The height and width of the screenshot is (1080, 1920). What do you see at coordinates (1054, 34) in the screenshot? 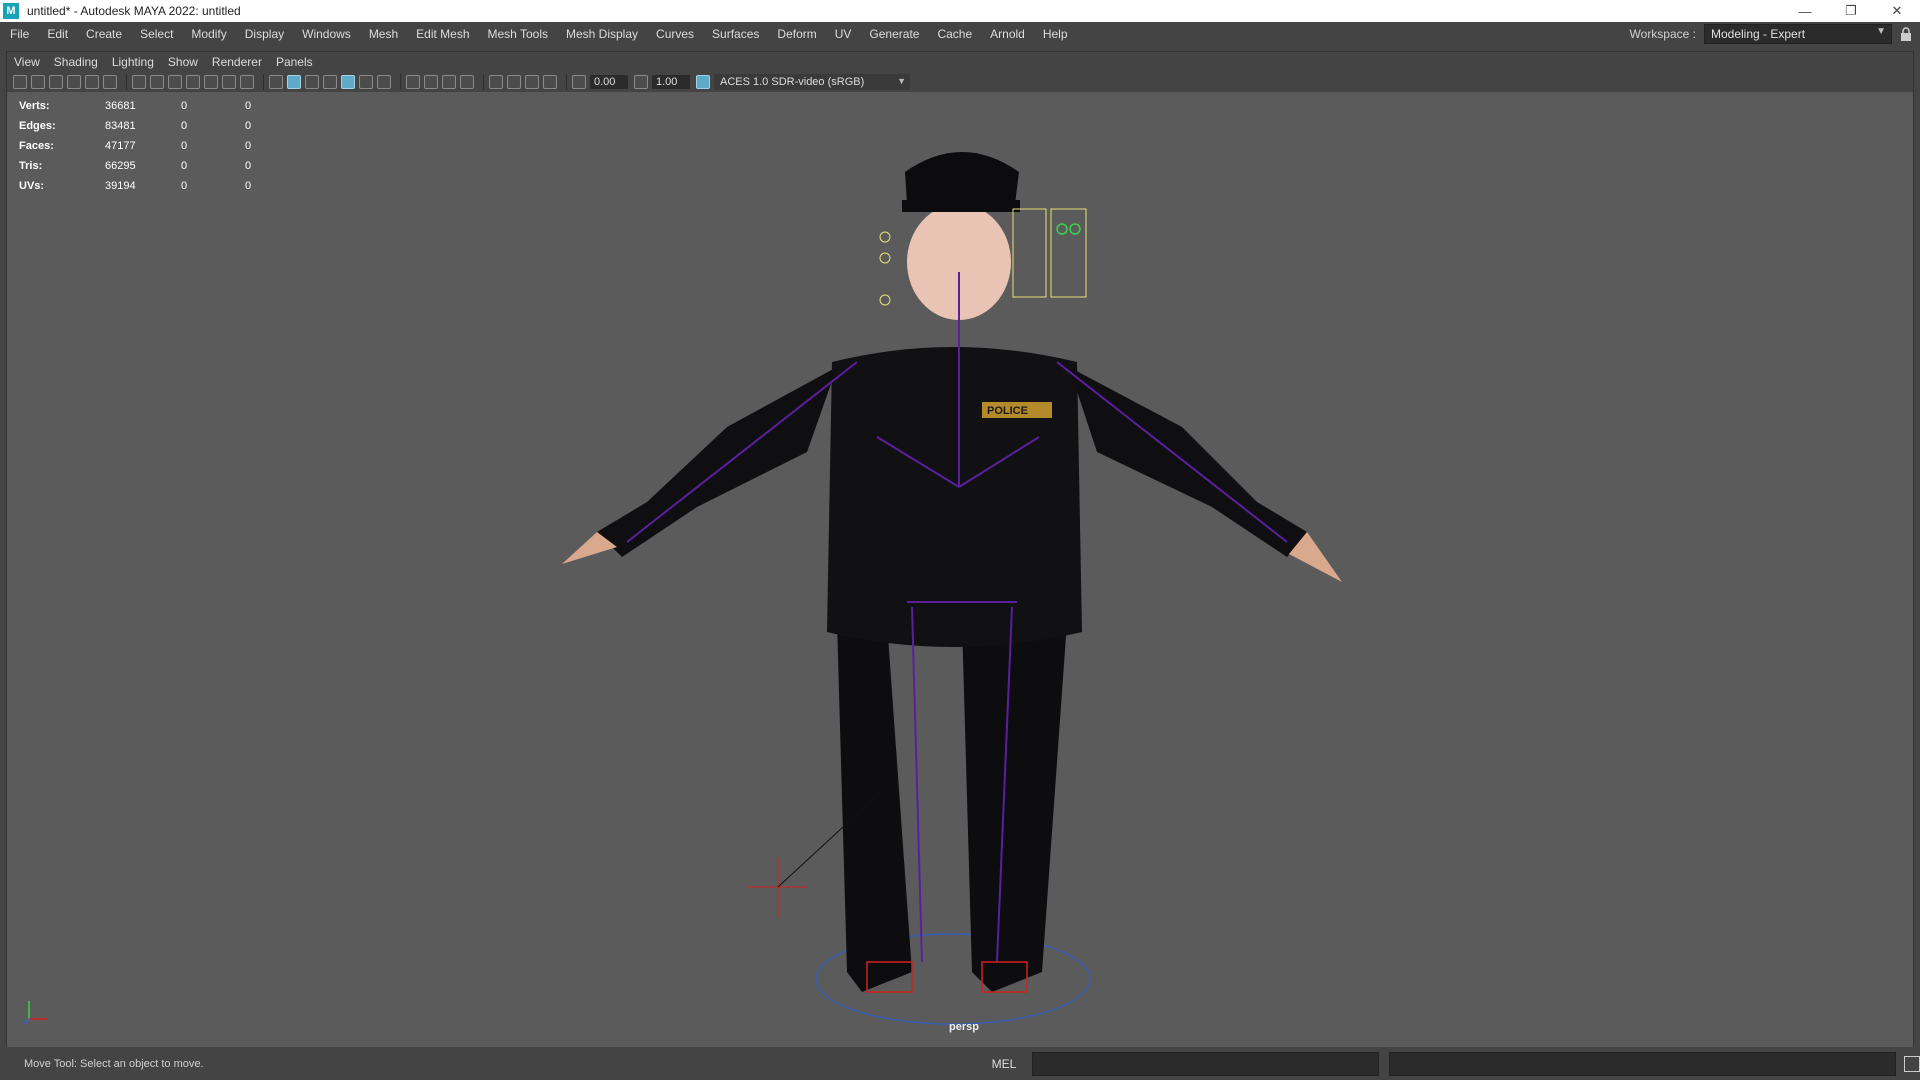
I see `menu-help: Help` at bounding box center [1054, 34].